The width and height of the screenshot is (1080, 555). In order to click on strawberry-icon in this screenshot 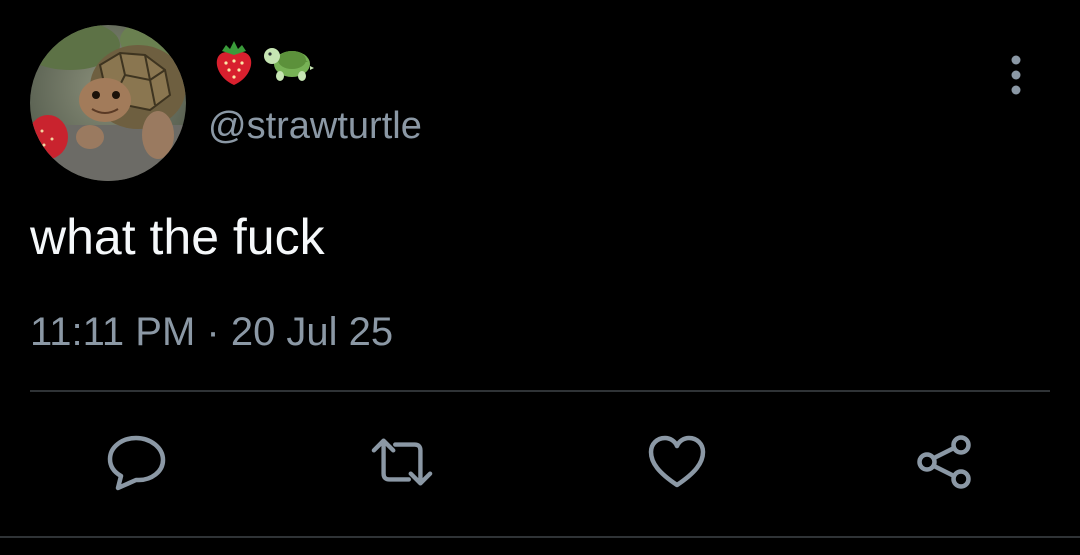, I will do `click(234, 63)`.